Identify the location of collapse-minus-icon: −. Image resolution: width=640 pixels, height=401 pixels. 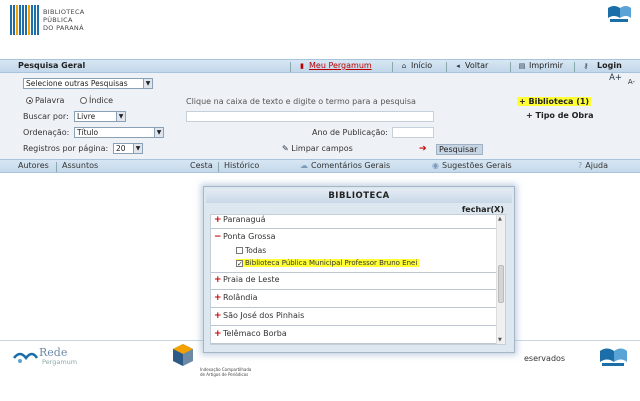
(218, 237).